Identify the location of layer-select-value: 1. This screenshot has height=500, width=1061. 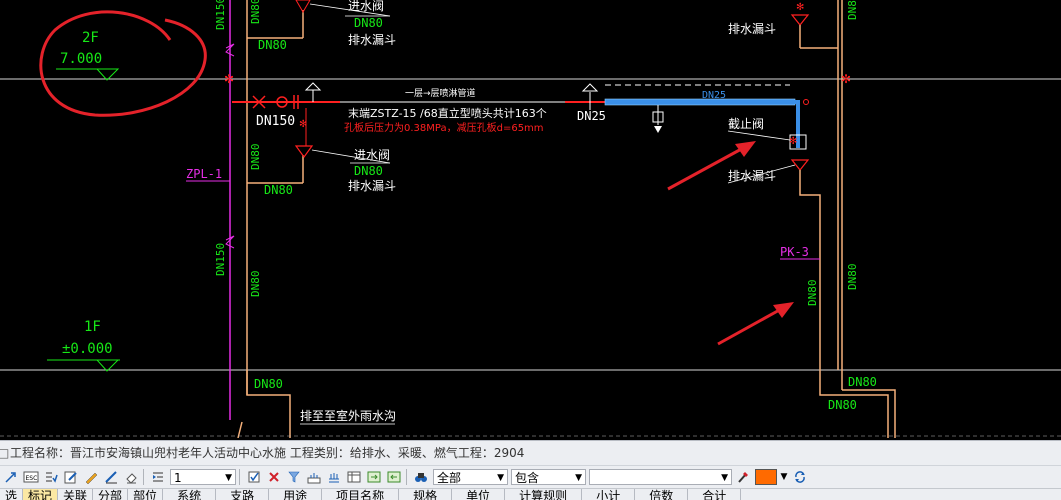
(178, 478).